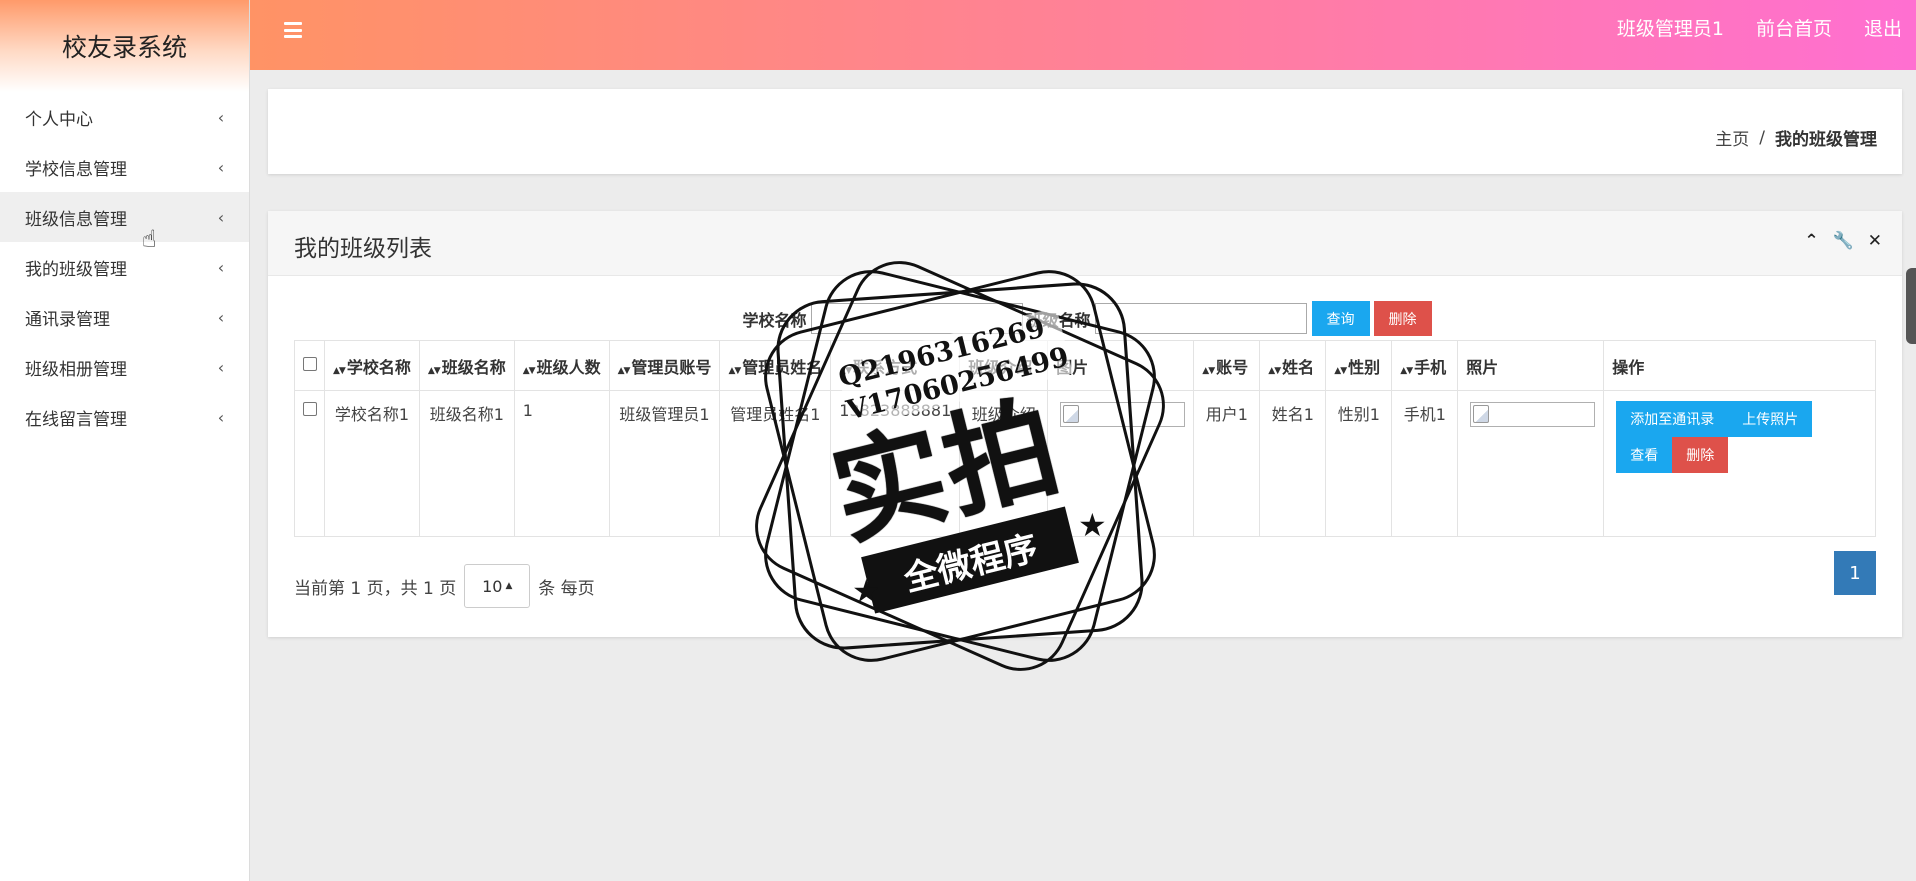 Image resolution: width=1916 pixels, height=881 pixels. Describe the element at coordinates (309, 409) in the screenshot. I see `row-checkbox` at that location.